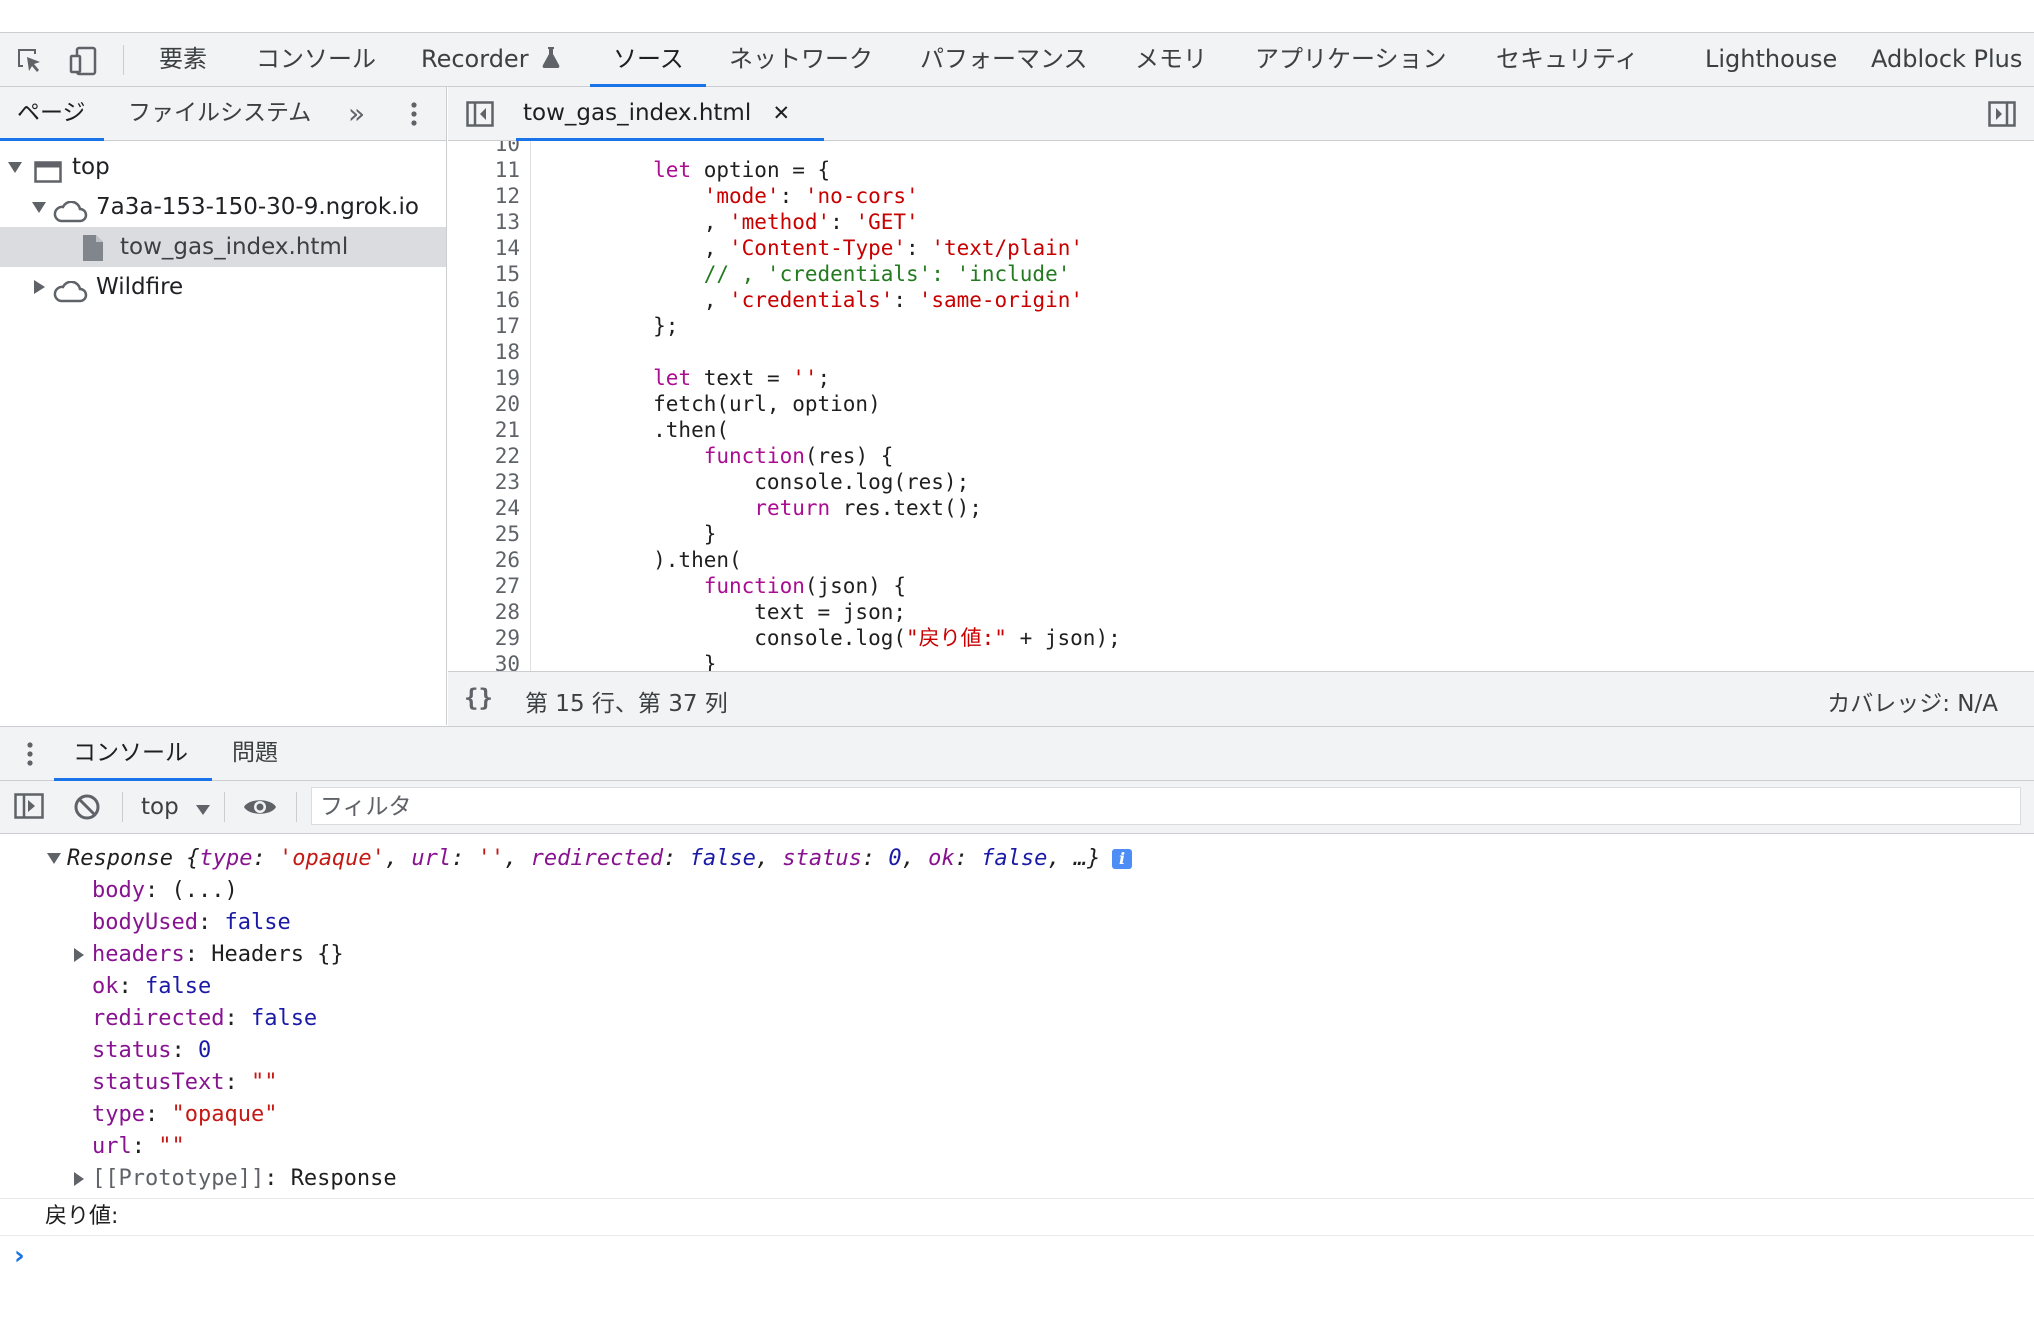 The height and width of the screenshot is (1323, 2034). What do you see at coordinates (1946, 59) in the screenshot?
I see `tab-adblock-plus: Adblock Plus` at bounding box center [1946, 59].